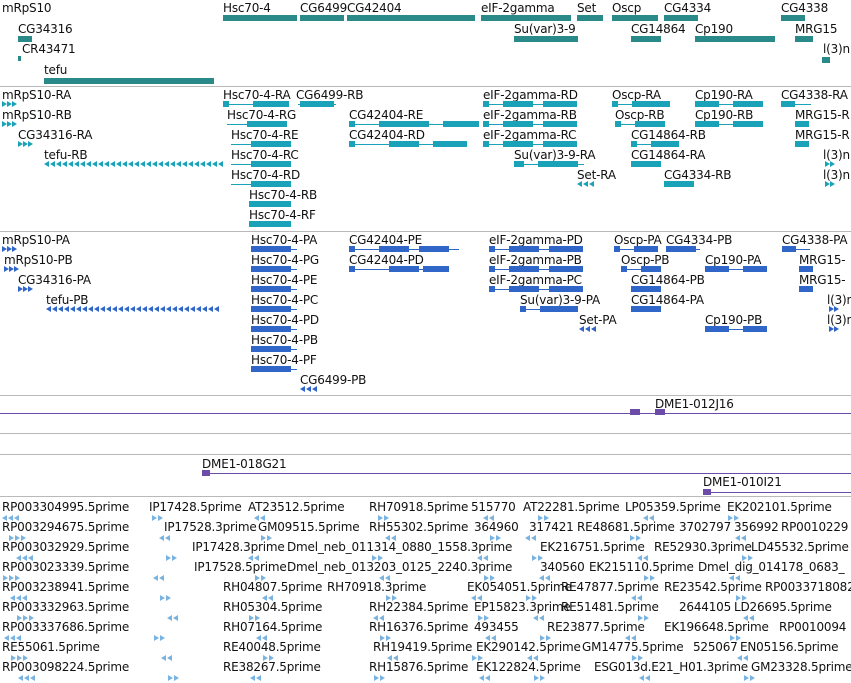 The height and width of the screenshot is (683, 851). I want to click on est-label: EK122824.5prime, so click(528, 667).